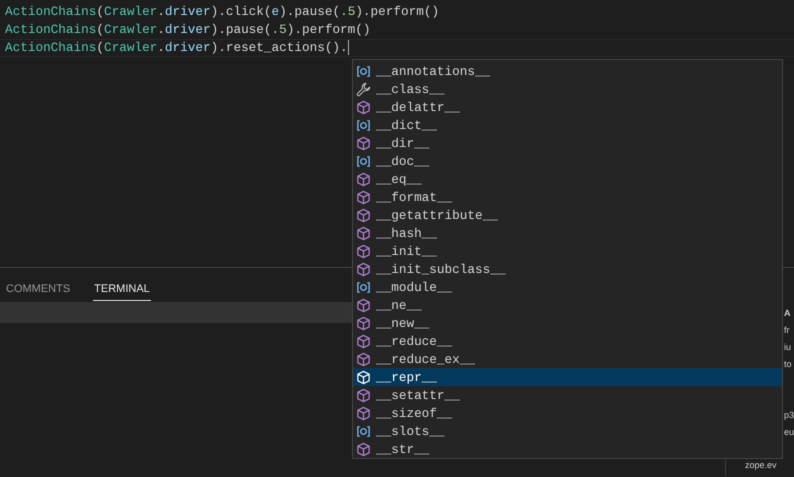 The width and height of the screenshot is (794, 477). What do you see at coordinates (786, 330) in the screenshot?
I see `pane-text: fr` at bounding box center [786, 330].